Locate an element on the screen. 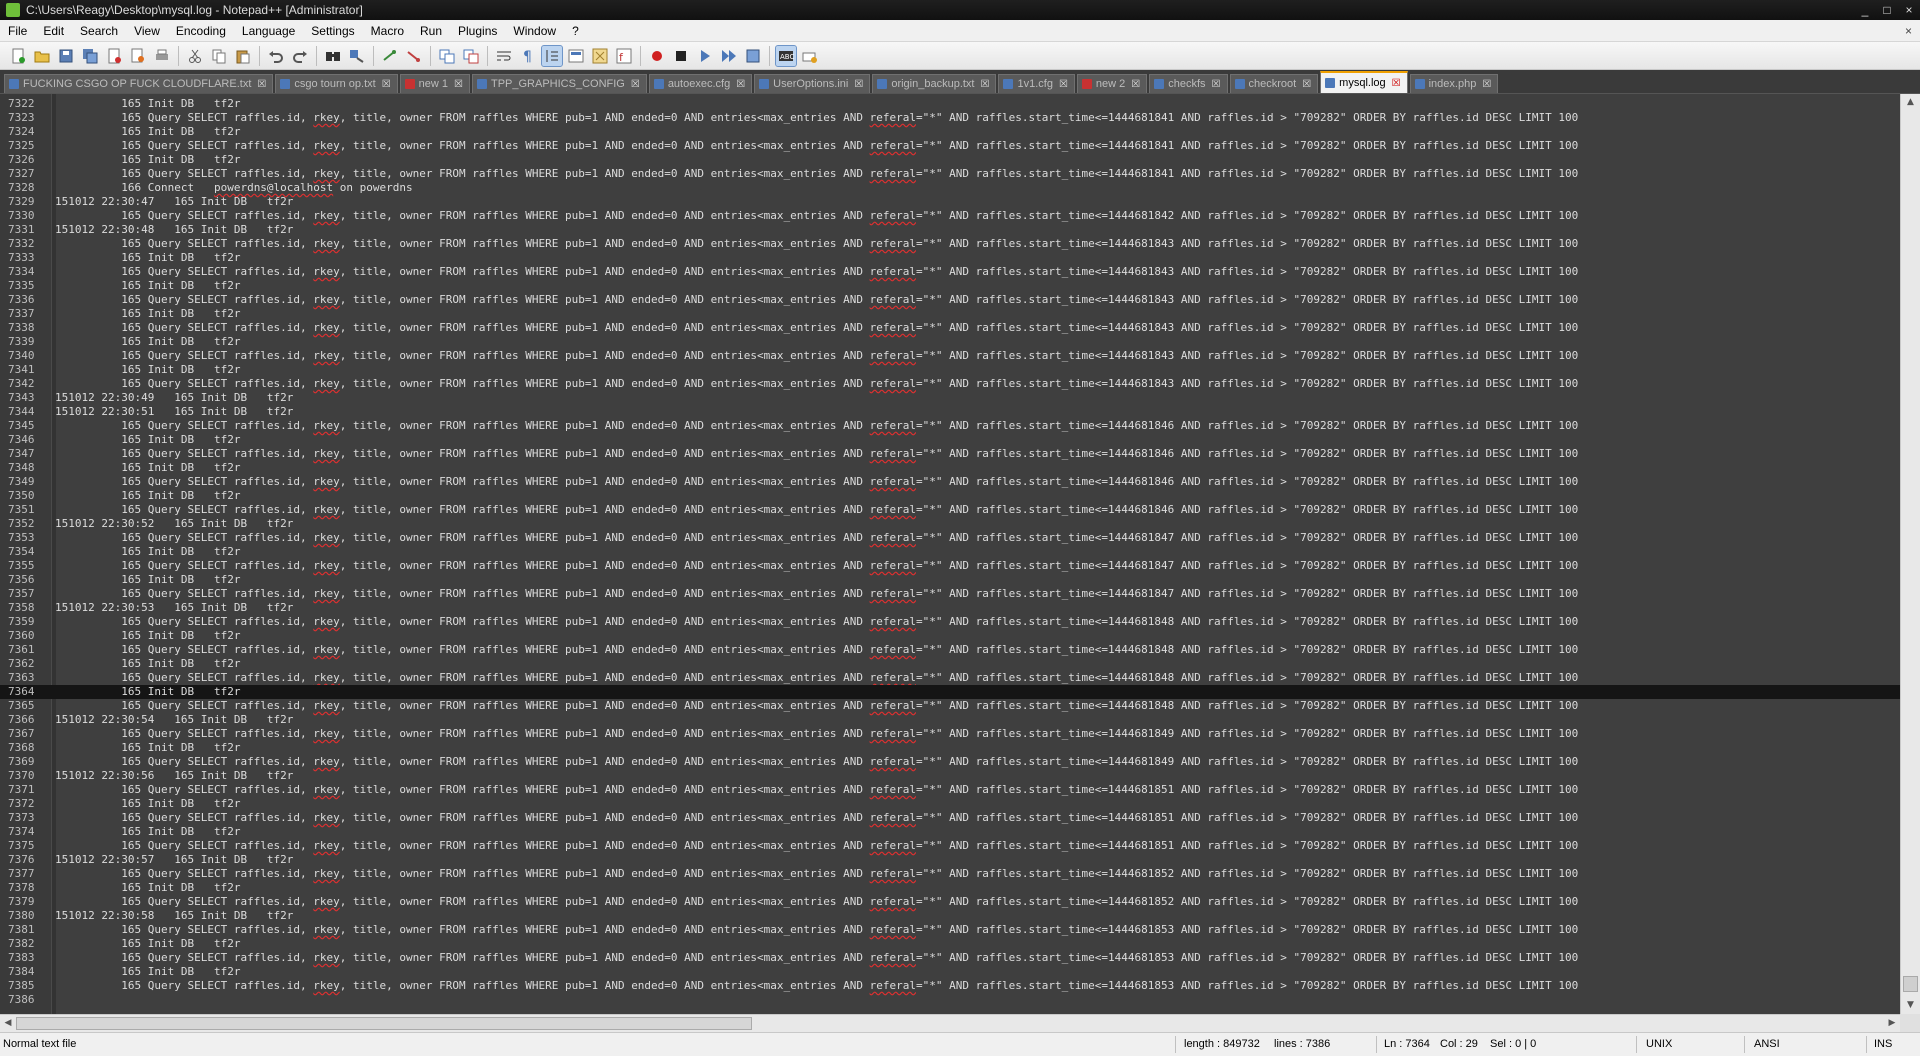 The image size is (1920, 1056). code-line: 7382 165 Init DB tf2r is located at coordinates (950, 944).